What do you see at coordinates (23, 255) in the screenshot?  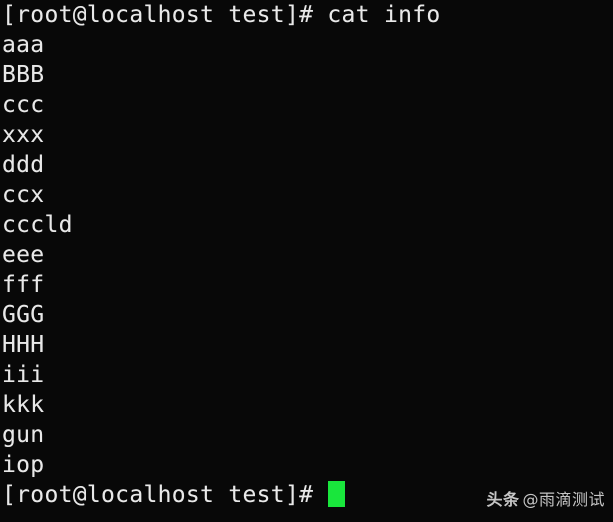 I see `output-line: eee` at bounding box center [23, 255].